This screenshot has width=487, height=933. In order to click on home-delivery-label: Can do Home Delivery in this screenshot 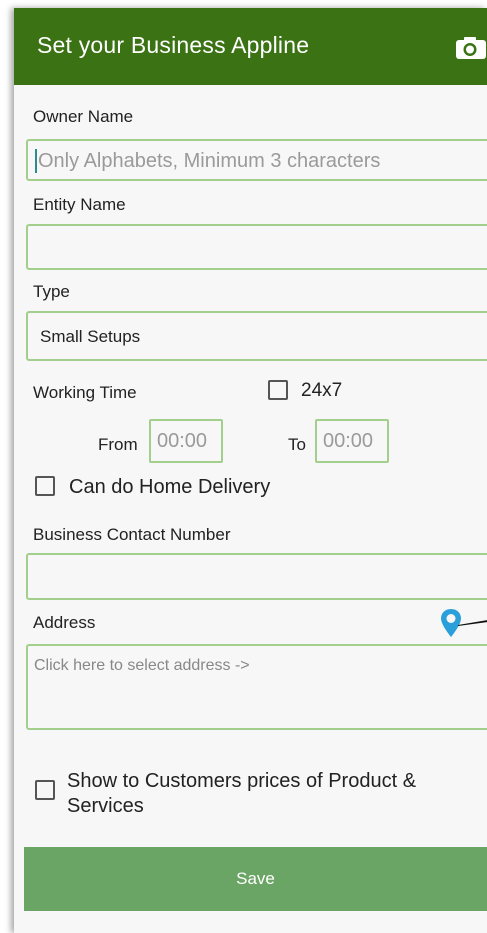, I will do `click(170, 487)`.